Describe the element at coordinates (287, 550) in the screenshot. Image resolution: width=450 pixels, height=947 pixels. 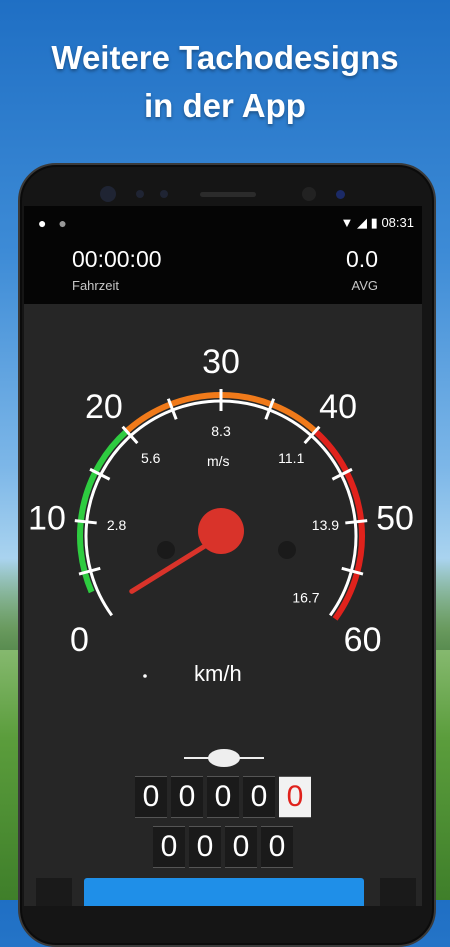
I see `screw-right-icon` at that location.